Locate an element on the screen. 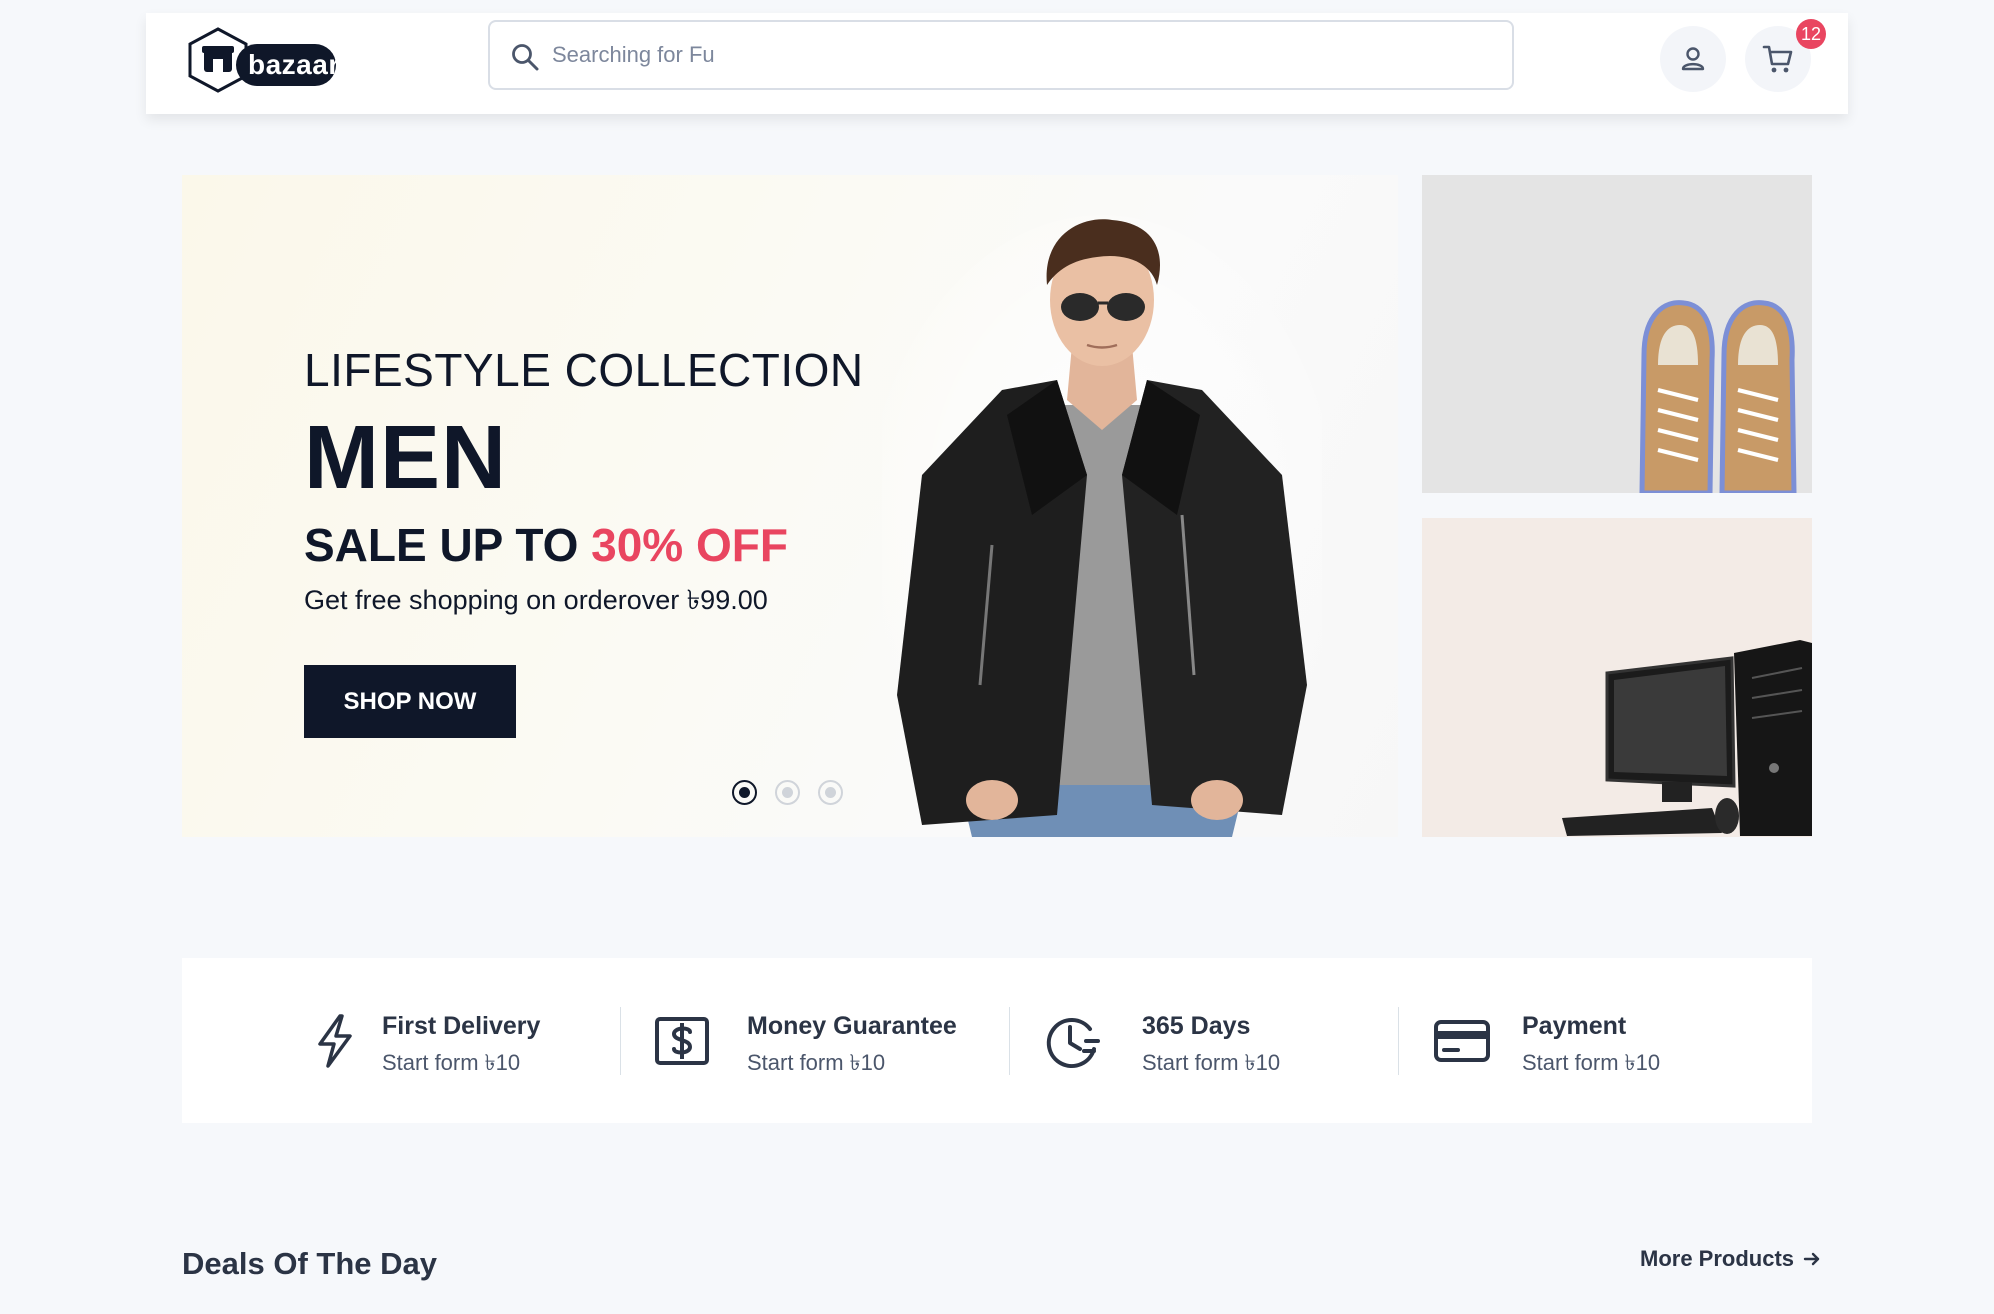  service-title: Money Guarantee is located at coordinates (852, 1026).